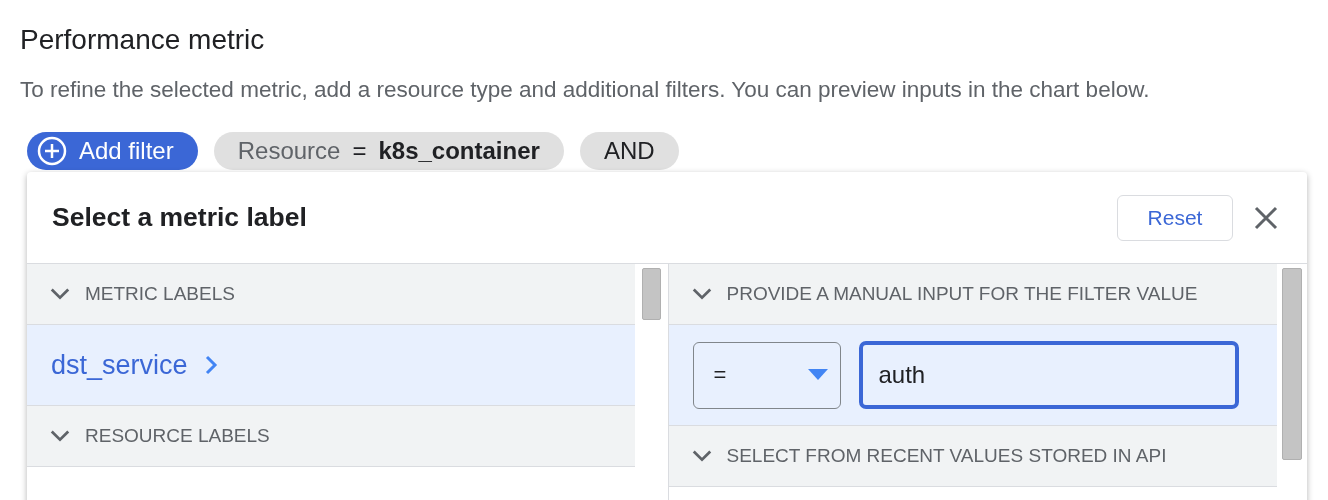 The height and width of the screenshot is (500, 1328). I want to click on page-title: Performance metric, so click(143, 40).